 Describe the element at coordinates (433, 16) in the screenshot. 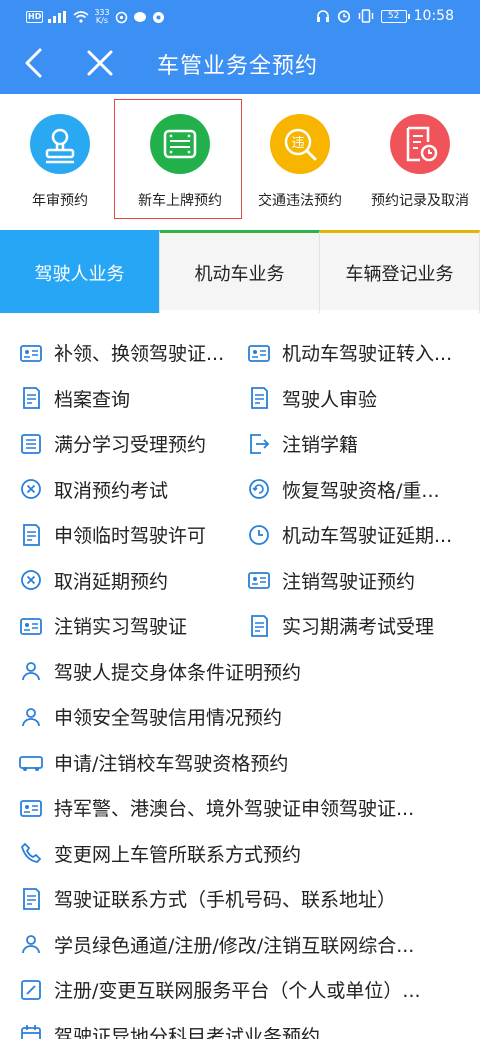

I see `clock: 10:58` at that location.